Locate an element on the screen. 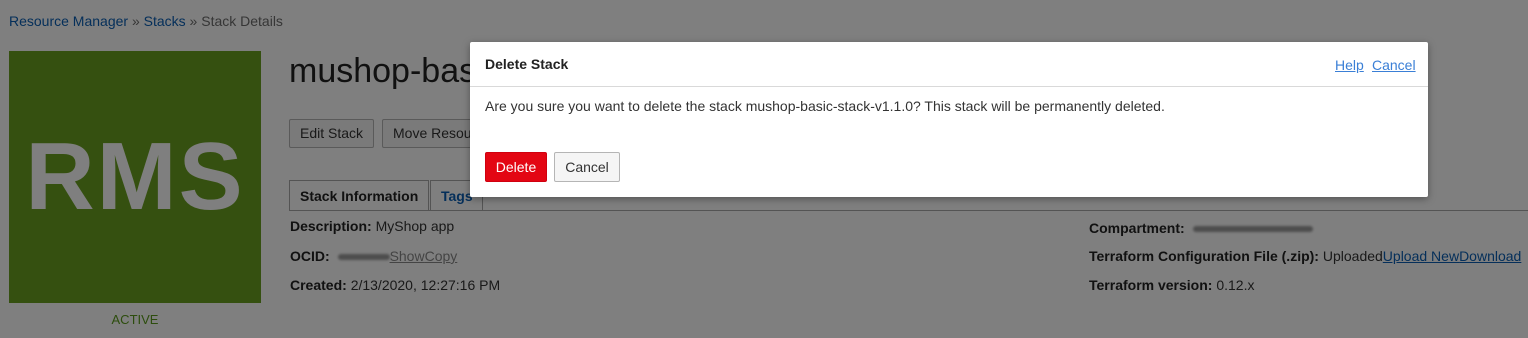 This screenshot has width=1528, height=338. dialog-header: Delete Stack Help Cancel is located at coordinates (949, 64).